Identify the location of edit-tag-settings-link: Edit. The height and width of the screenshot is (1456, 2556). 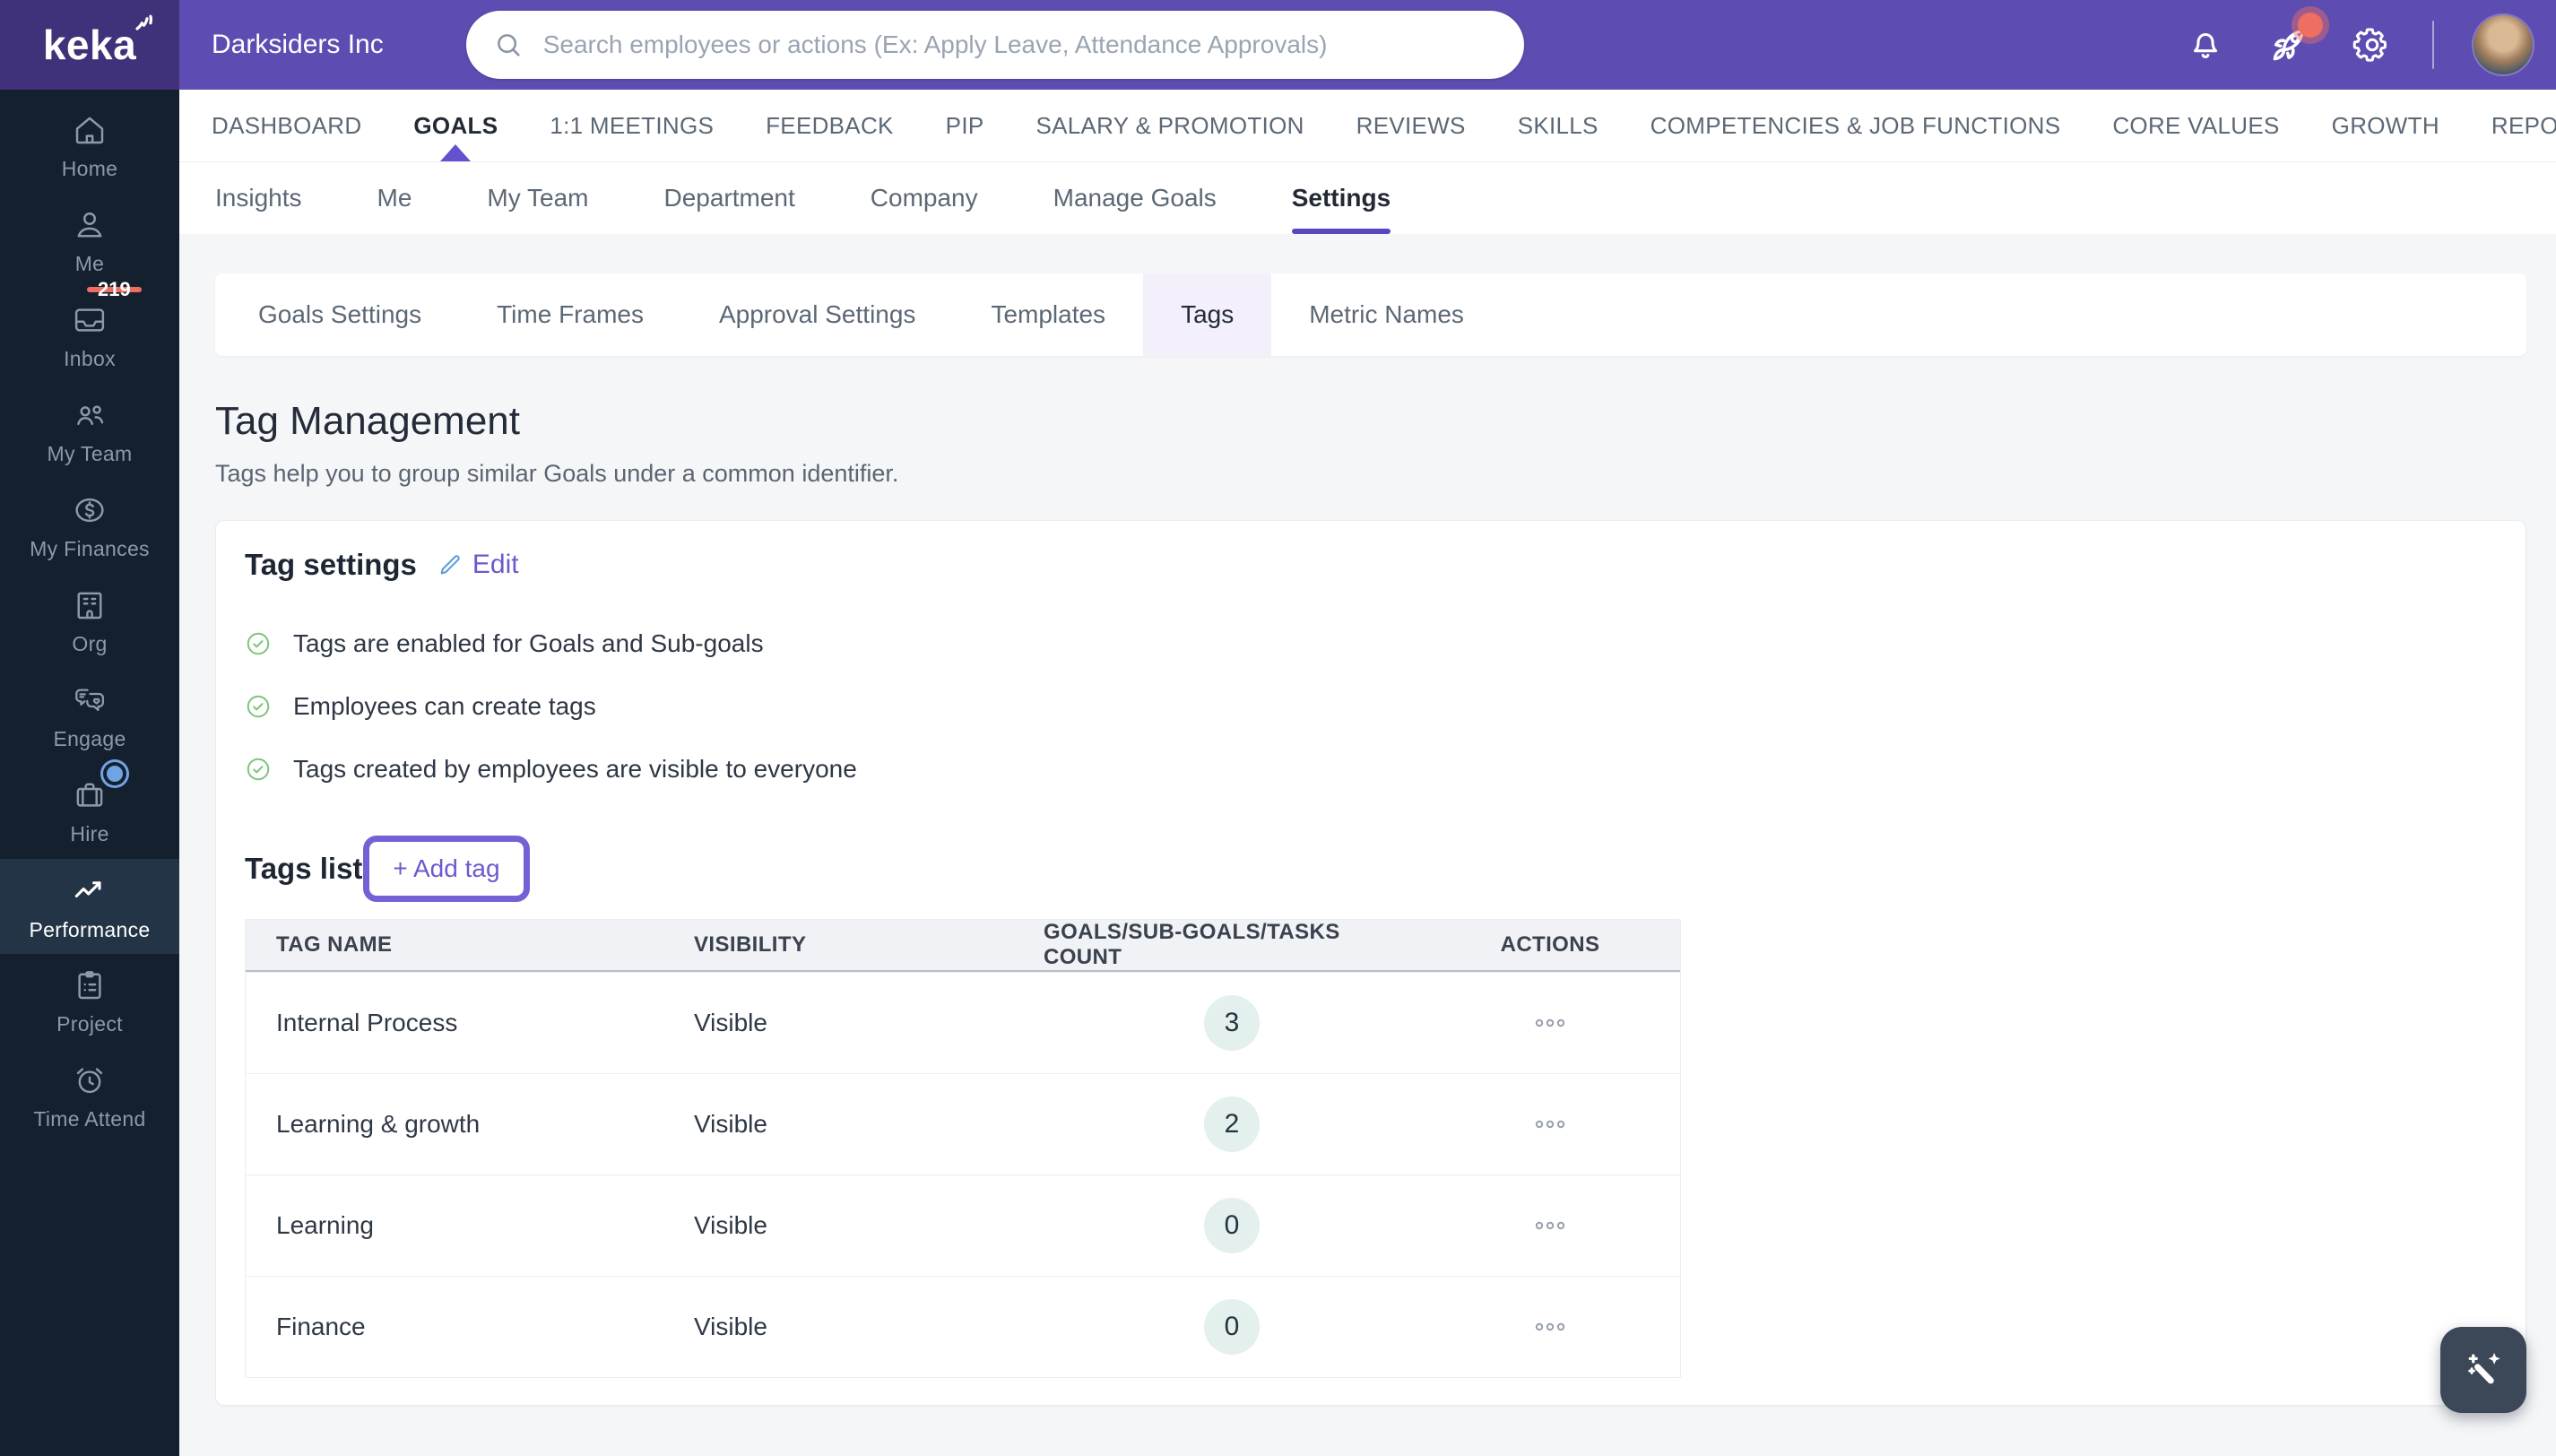
(478, 565).